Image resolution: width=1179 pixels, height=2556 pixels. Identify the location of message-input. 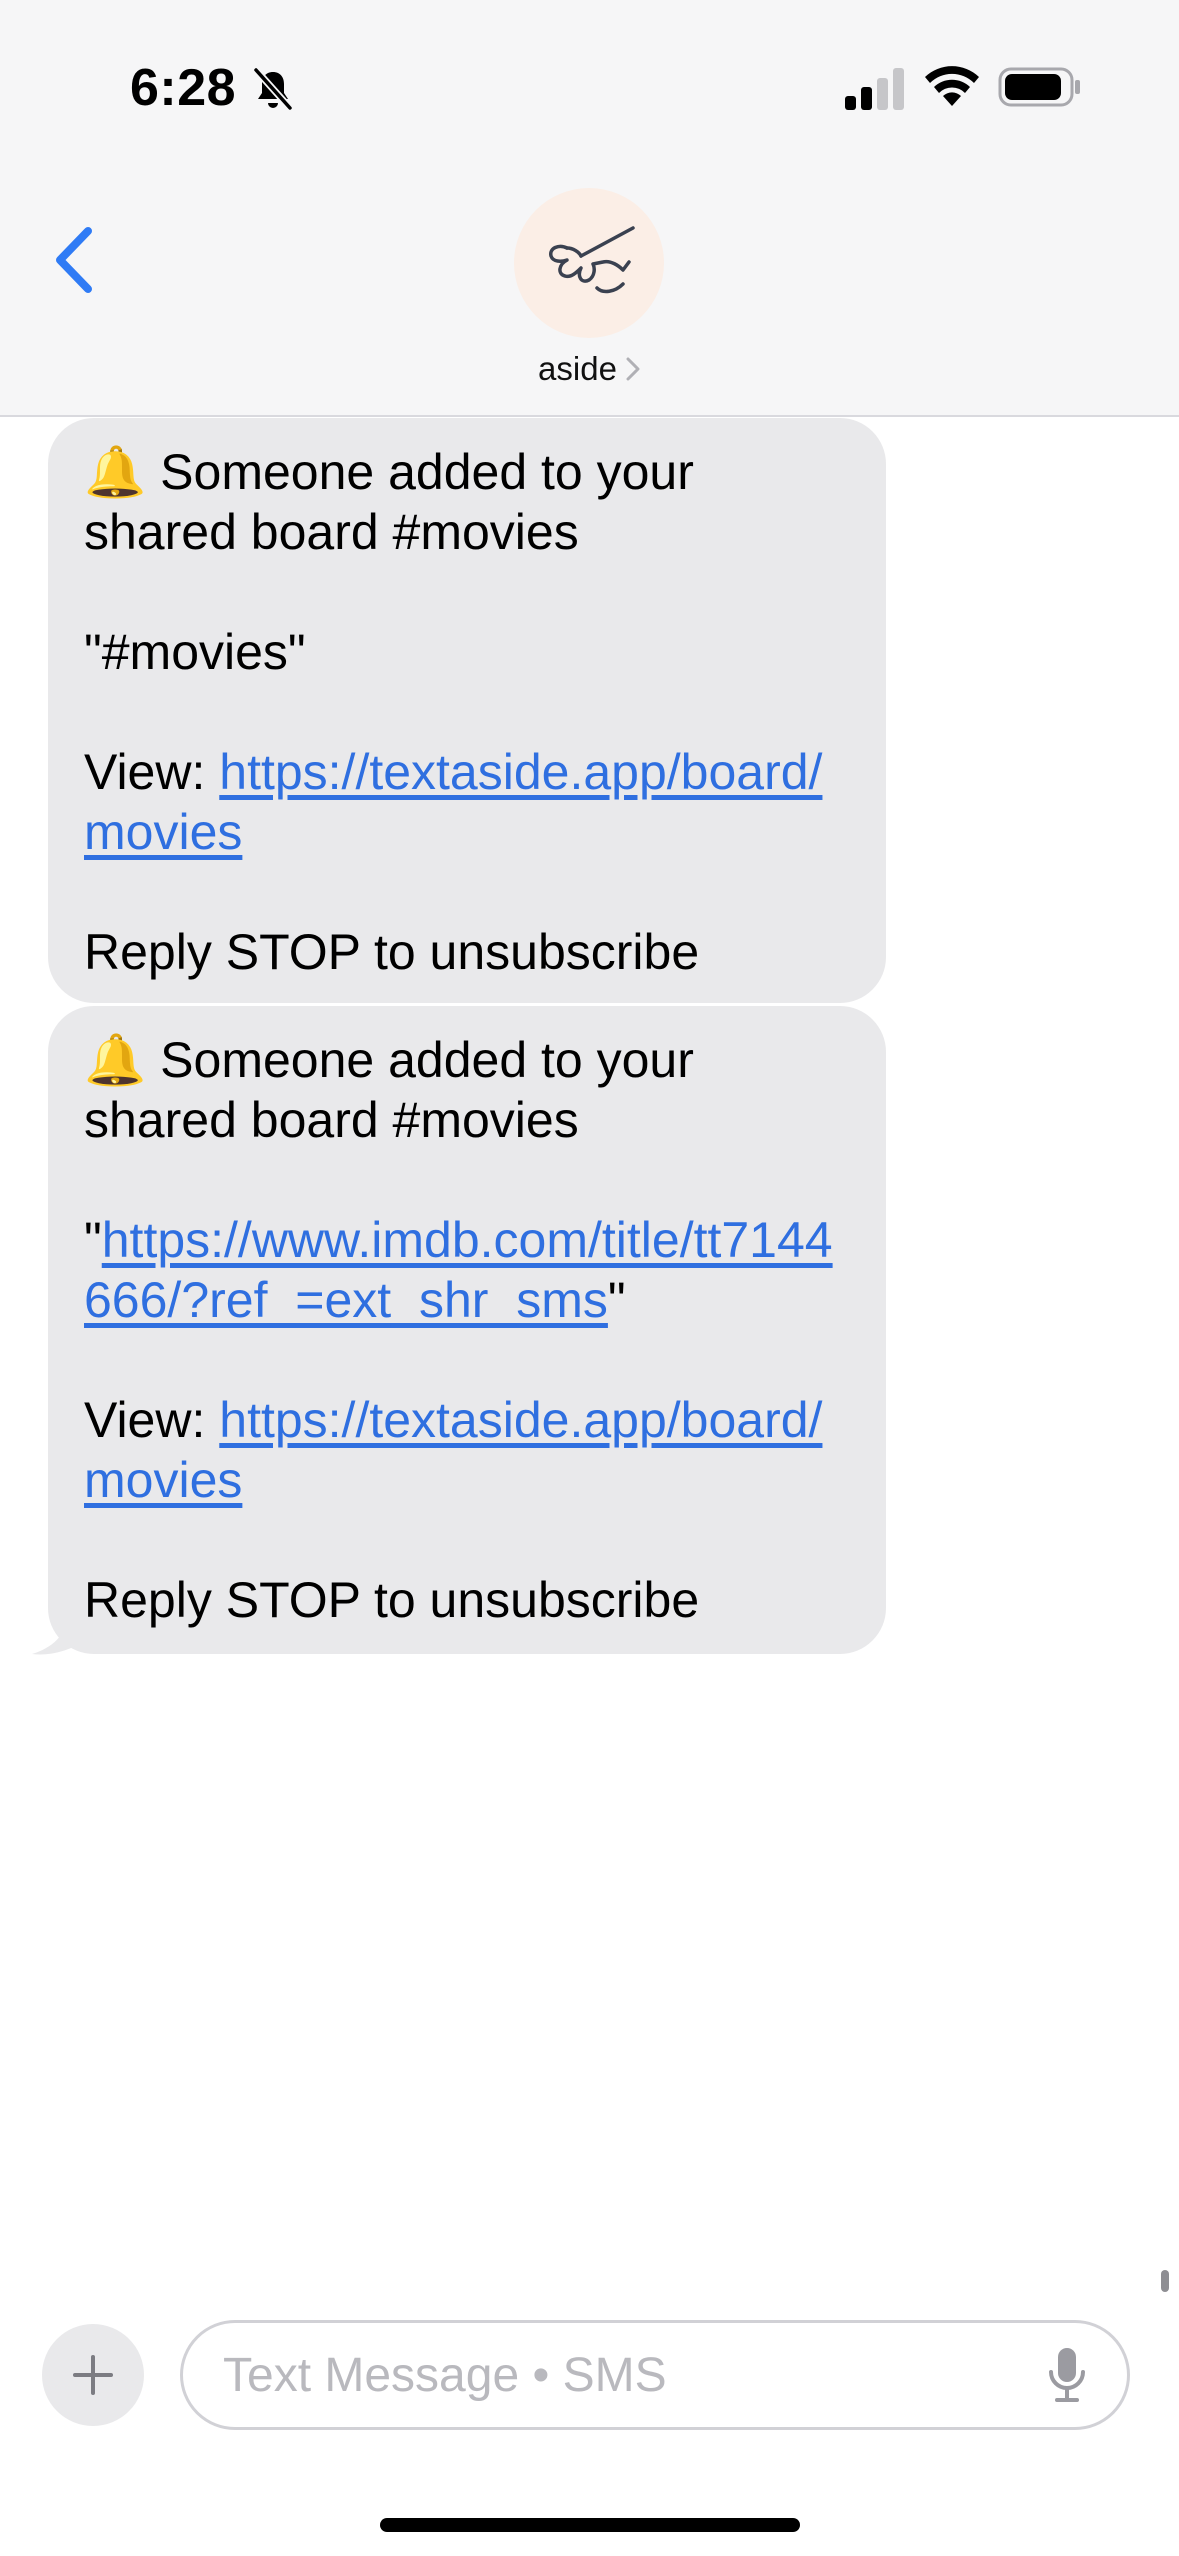
(635, 2375).